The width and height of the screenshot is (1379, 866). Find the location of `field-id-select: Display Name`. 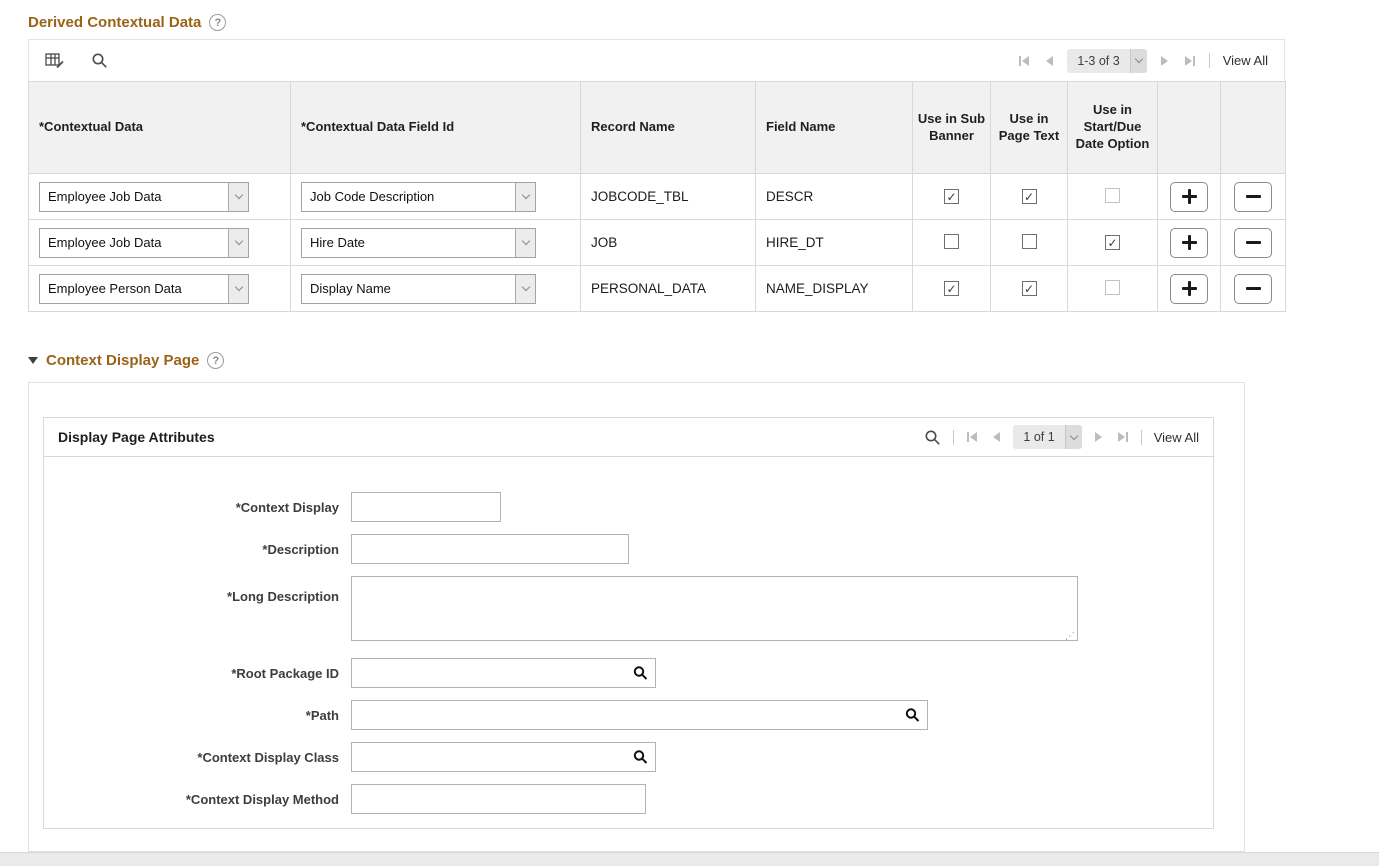

field-id-select: Display Name is located at coordinates (418, 288).